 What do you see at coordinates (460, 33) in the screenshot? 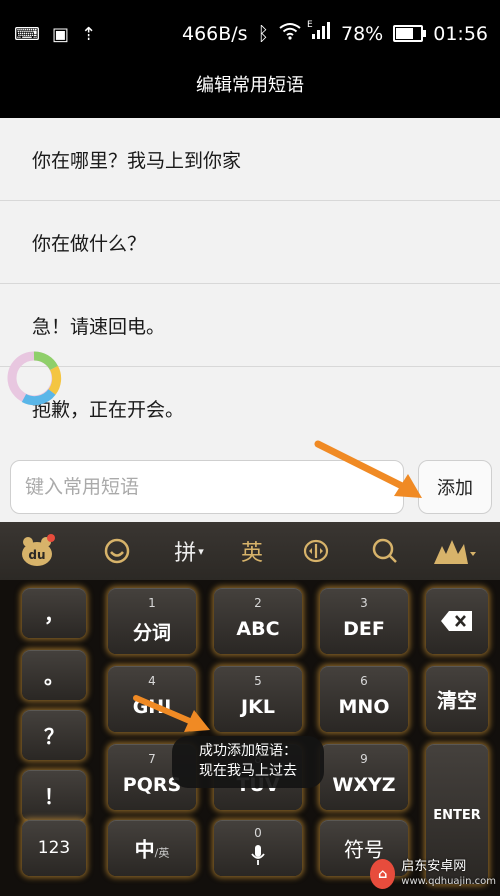
I see `clock: 01:56` at bounding box center [460, 33].